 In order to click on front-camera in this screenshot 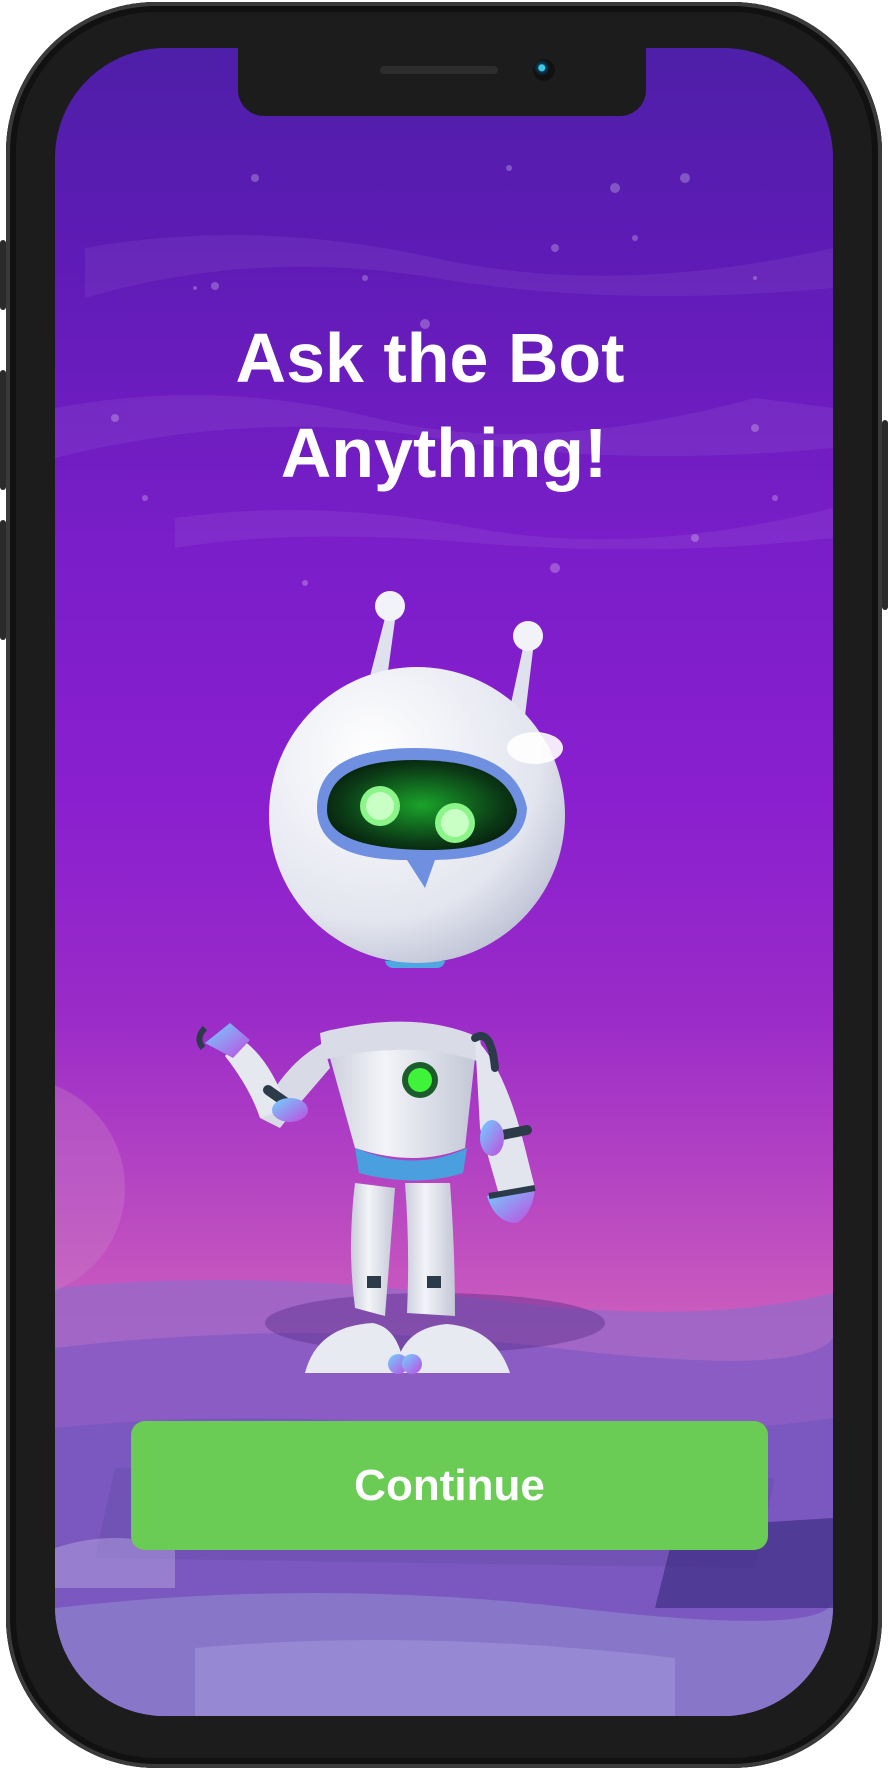, I will do `click(544, 70)`.